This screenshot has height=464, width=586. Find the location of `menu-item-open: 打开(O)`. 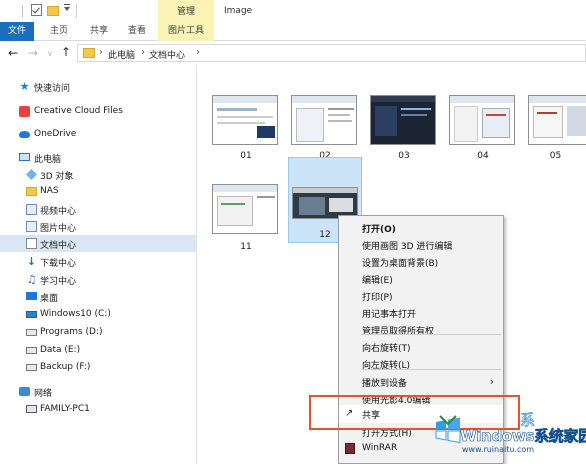

menu-item-open: 打开(O) is located at coordinates (421, 227).